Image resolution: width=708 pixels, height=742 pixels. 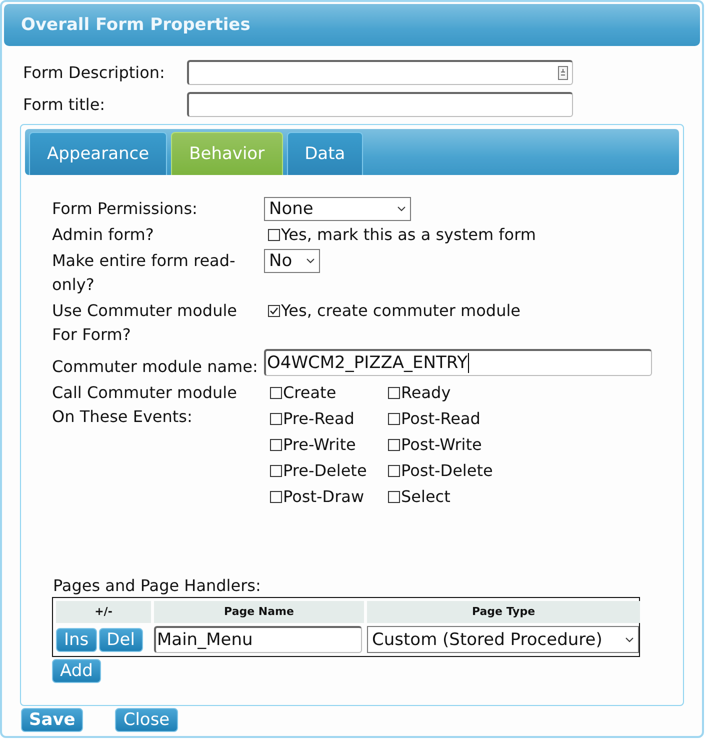 What do you see at coordinates (259, 612) in the screenshot?
I see `column-header: Page Name` at bounding box center [259, 612].